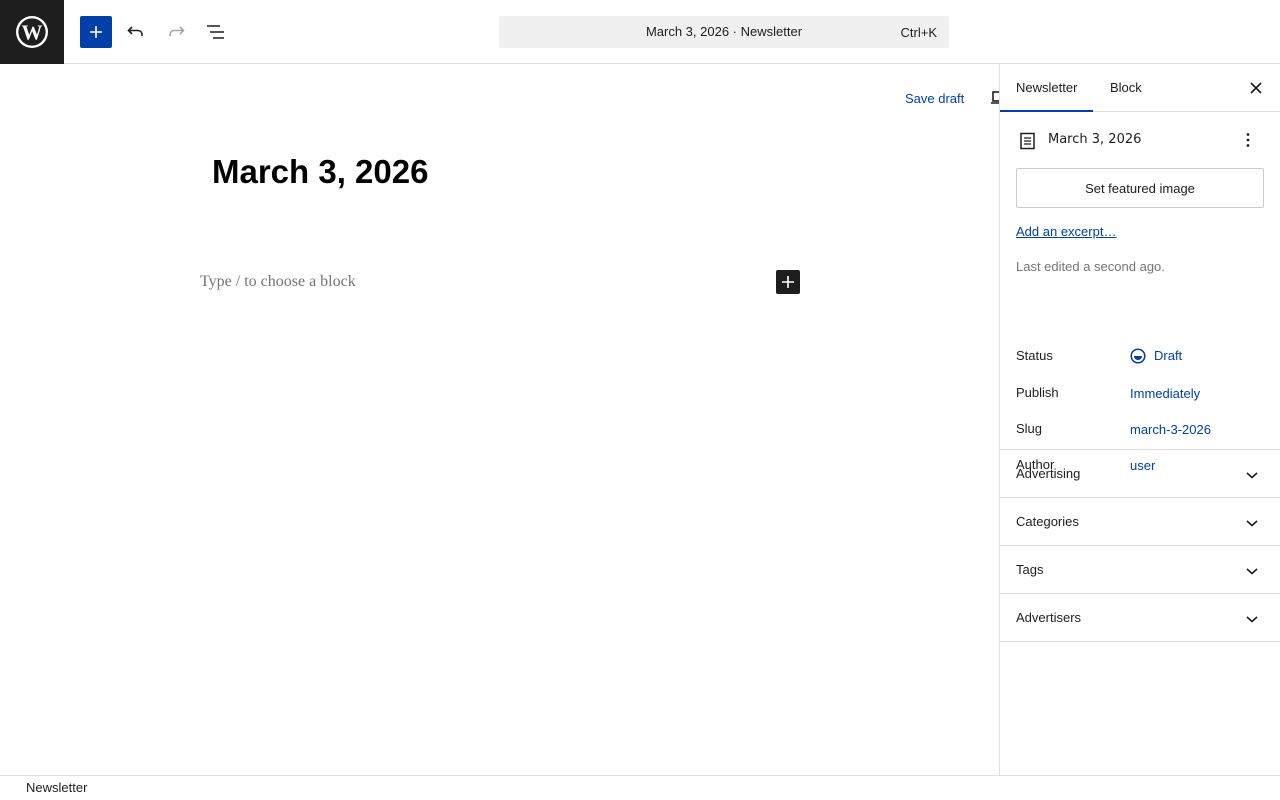 The height and width of the screenshot is (800, 1280). I want to click on close-icon, so click(1256, 88).